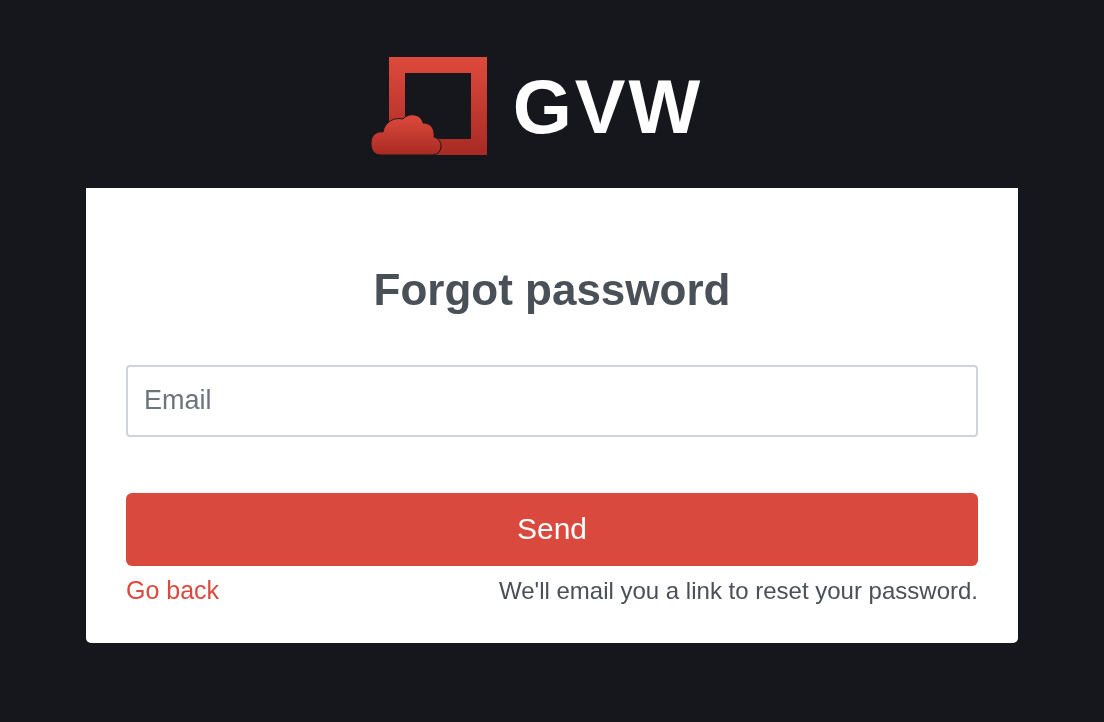 This screenshot has width=1104, height=722. What do you see at coordinates (552, 400) in the screenshot?
I see `email-field: Email` at bounding box center [552, 400].